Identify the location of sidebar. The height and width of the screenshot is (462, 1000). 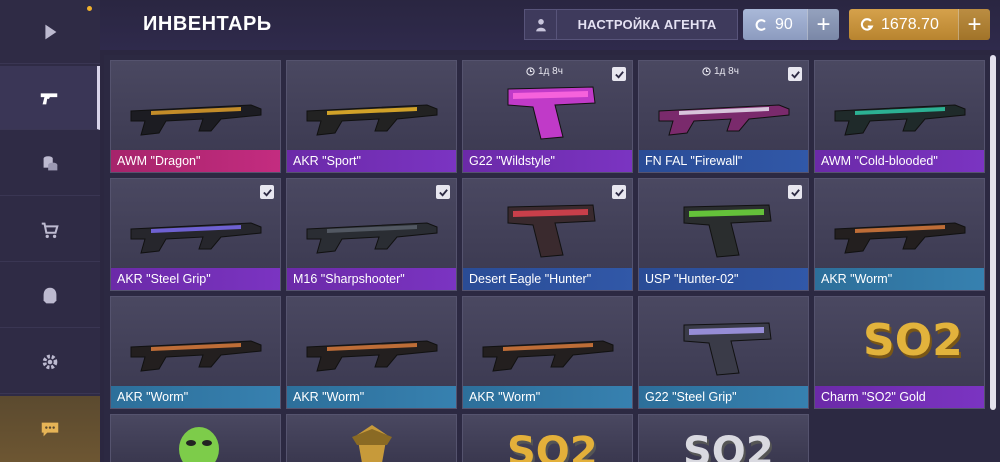
(50, 231).